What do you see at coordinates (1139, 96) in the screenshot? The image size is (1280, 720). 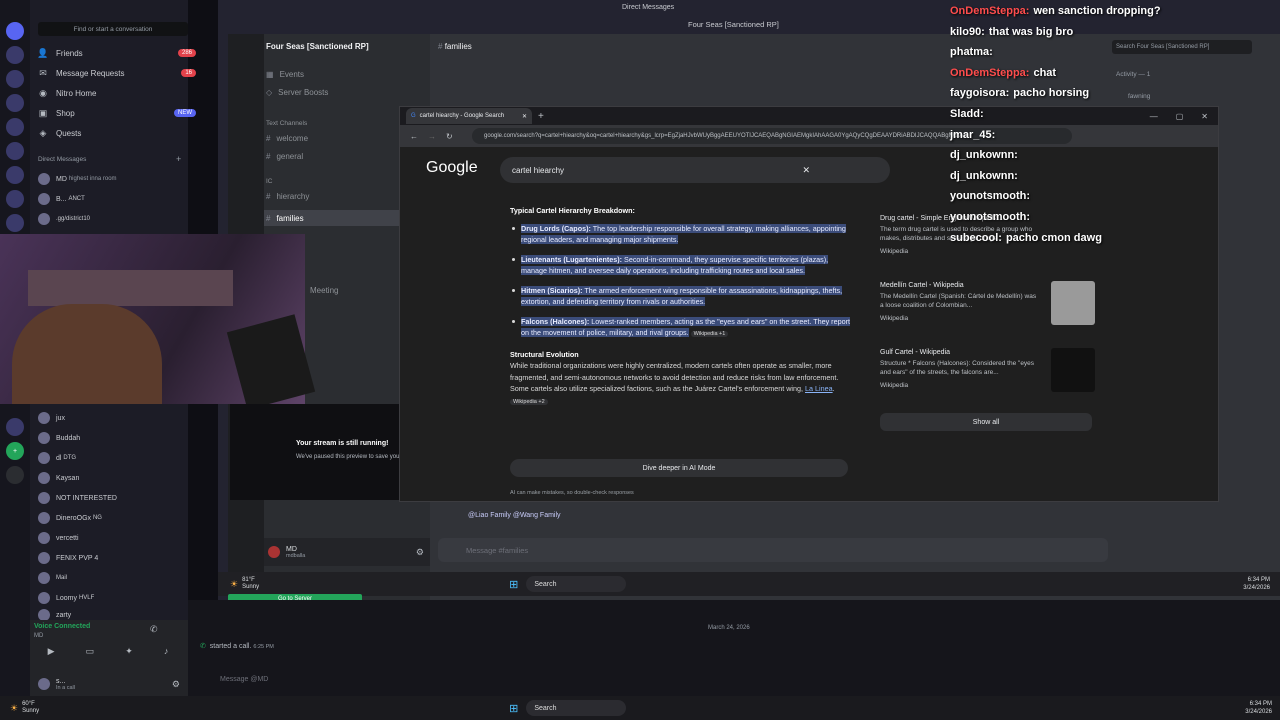 I see `activity-user: fawning` at bounding box center [1139, 96].